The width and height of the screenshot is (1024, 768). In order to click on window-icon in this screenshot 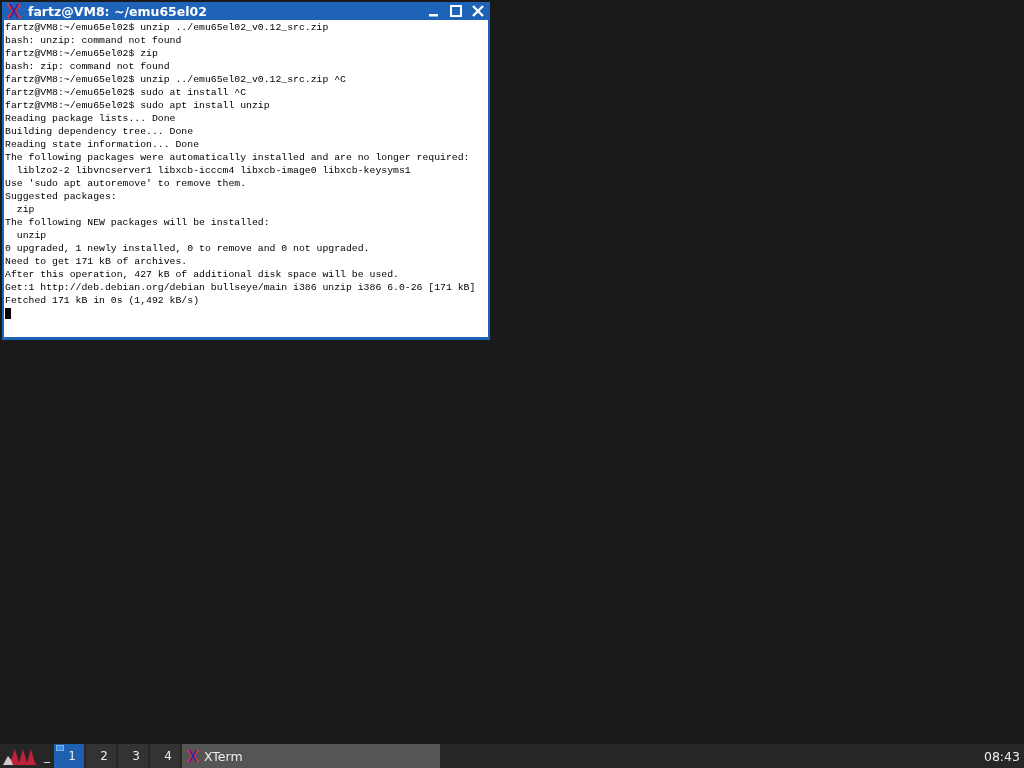, I will do `click(60, 748)`.